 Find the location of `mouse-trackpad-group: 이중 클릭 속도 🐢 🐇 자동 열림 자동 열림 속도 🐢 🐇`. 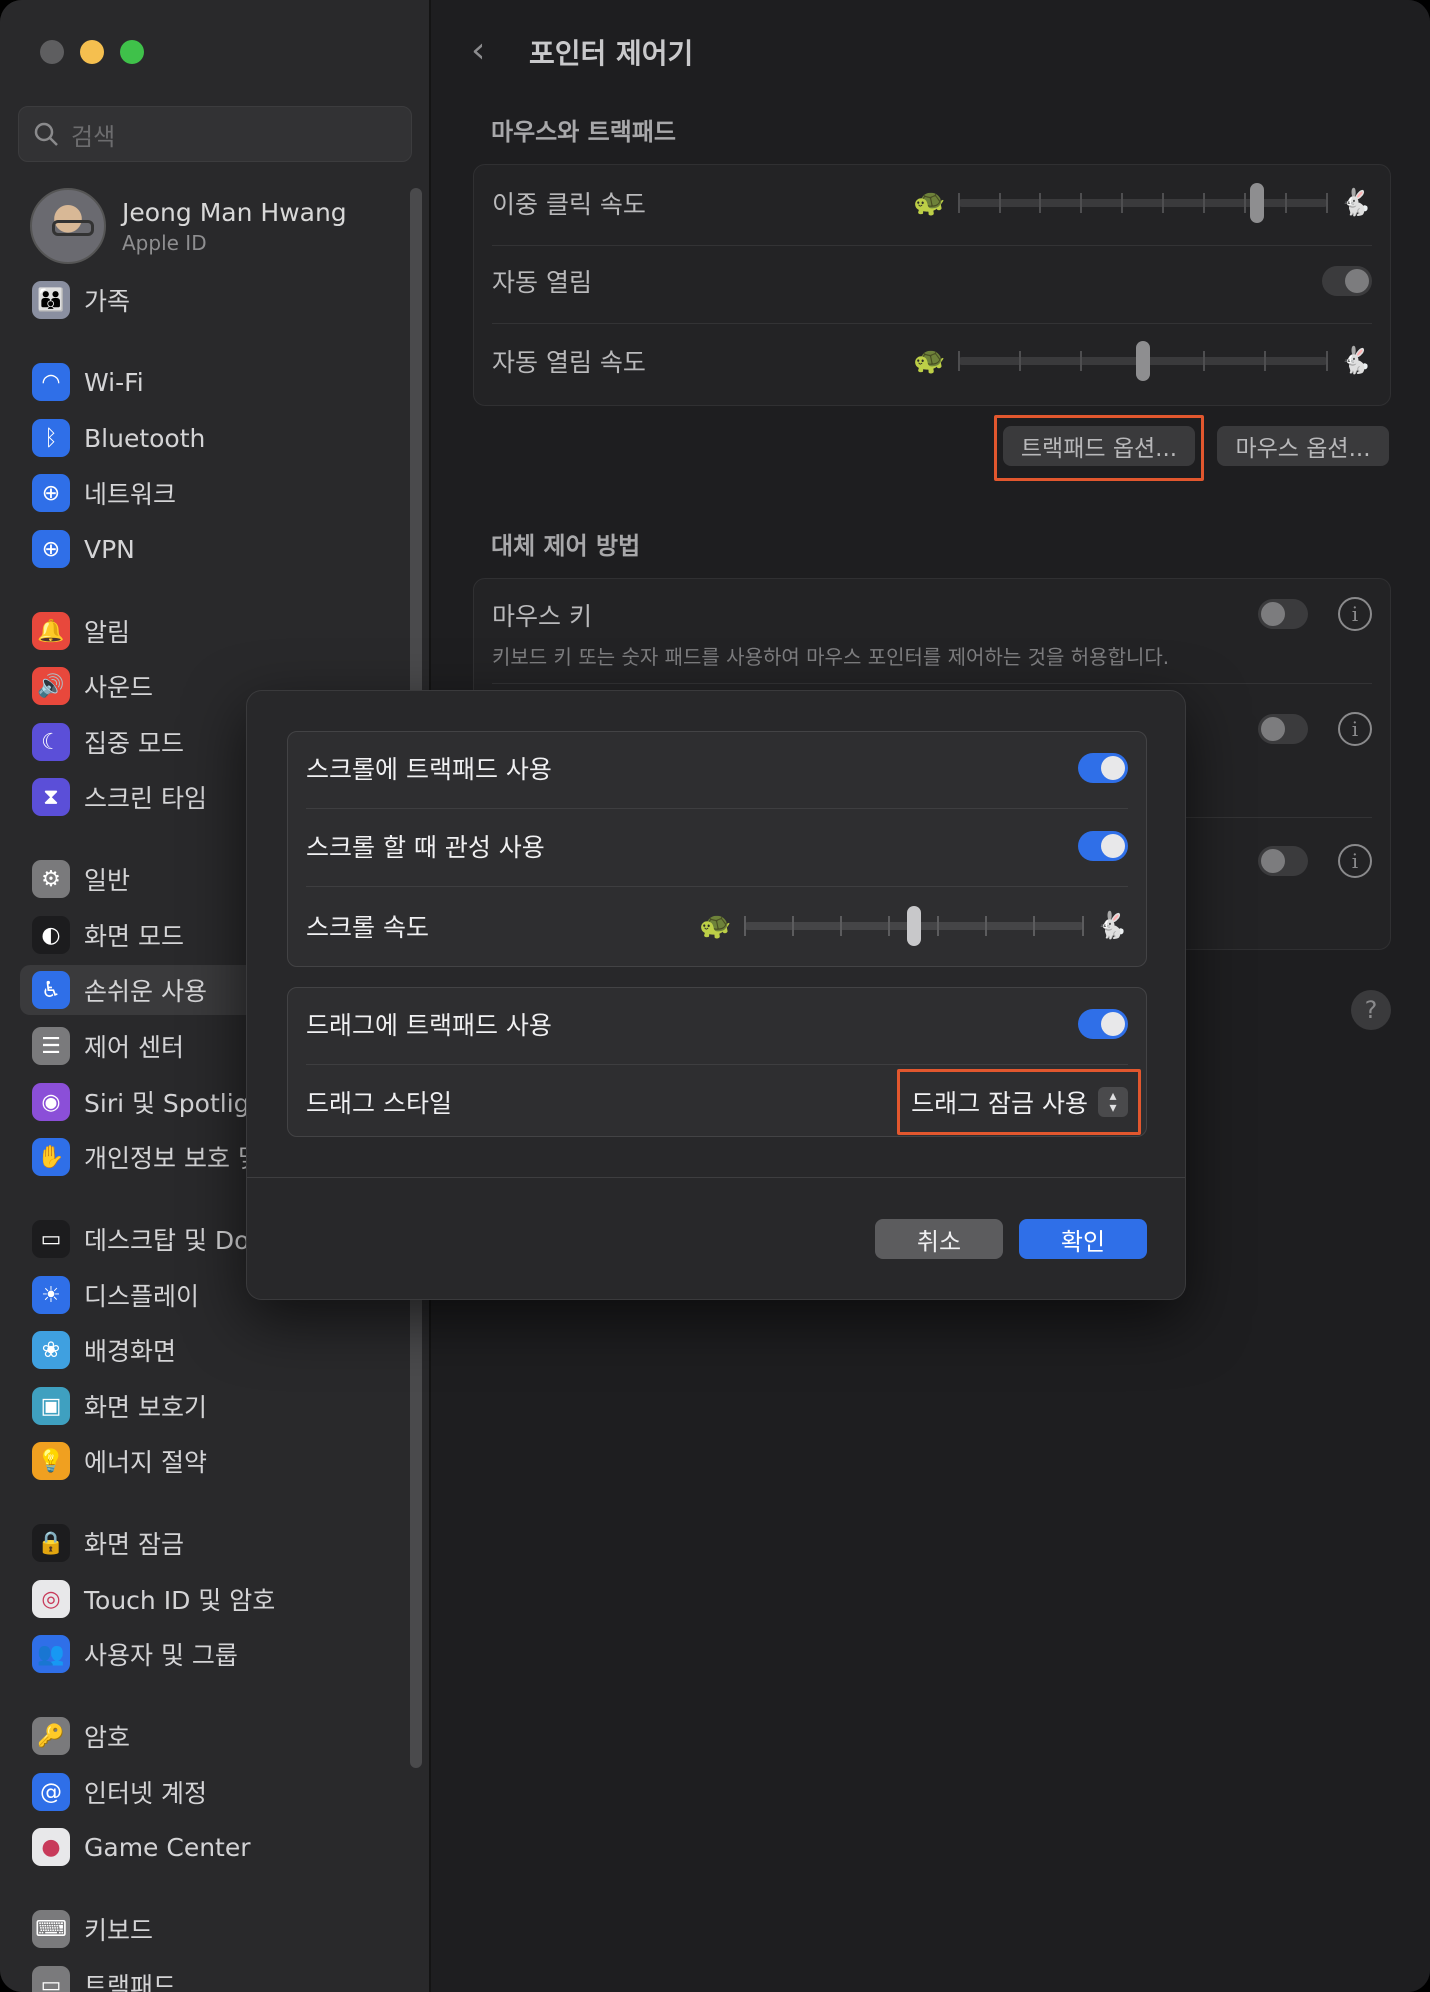

mouse-trackpad-group: 이중 클릭 속도 🐢 🐇 자동 열림 자동 열림 속도 🐢 🐇 is located at coordinates (932, 285).